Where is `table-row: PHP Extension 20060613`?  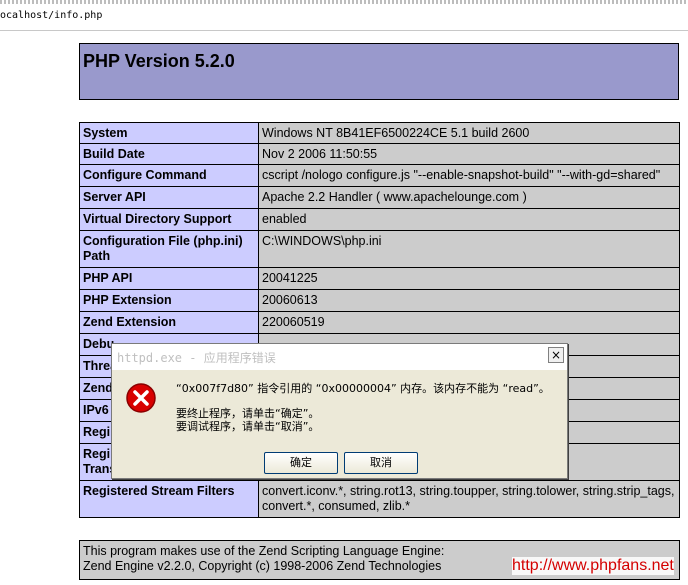
table-row: PHP Extension 20060613 is located at coordinates (379, 300).